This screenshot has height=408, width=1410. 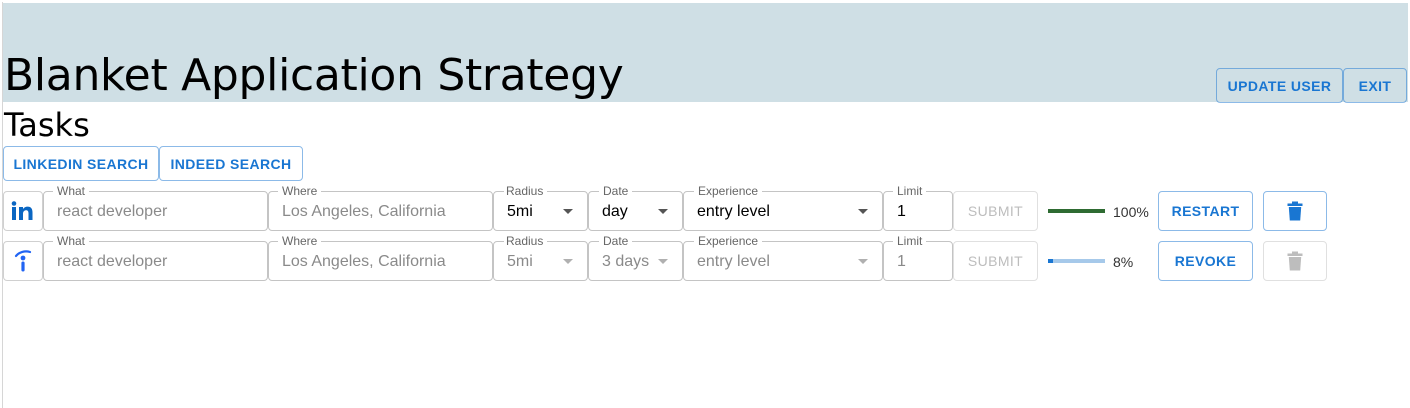 I want to click on page-title: Blanket Application Strategy, so click(x=314, y=75).